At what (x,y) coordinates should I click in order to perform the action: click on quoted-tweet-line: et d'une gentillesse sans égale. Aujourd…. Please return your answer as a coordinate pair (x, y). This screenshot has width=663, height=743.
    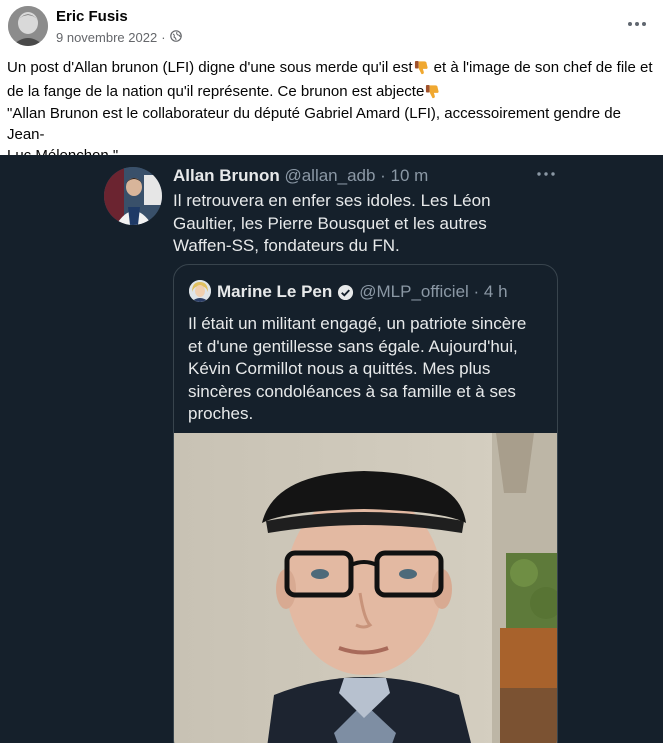
    Looking at the image, I should click on (353, 346).